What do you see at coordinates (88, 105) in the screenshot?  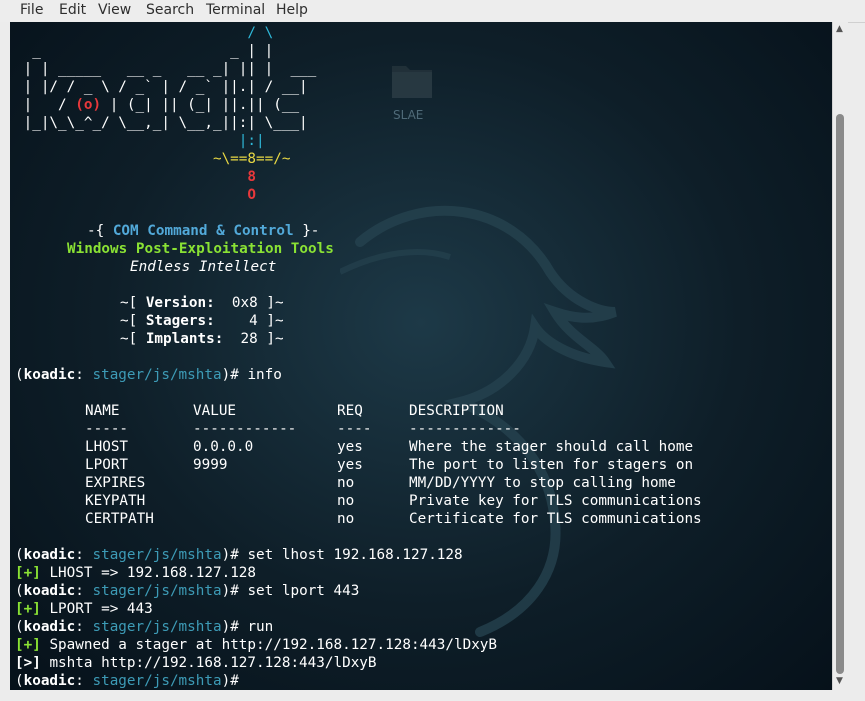 I see `logo-eye-glyph: (o)` at bounding box center [88, 105].